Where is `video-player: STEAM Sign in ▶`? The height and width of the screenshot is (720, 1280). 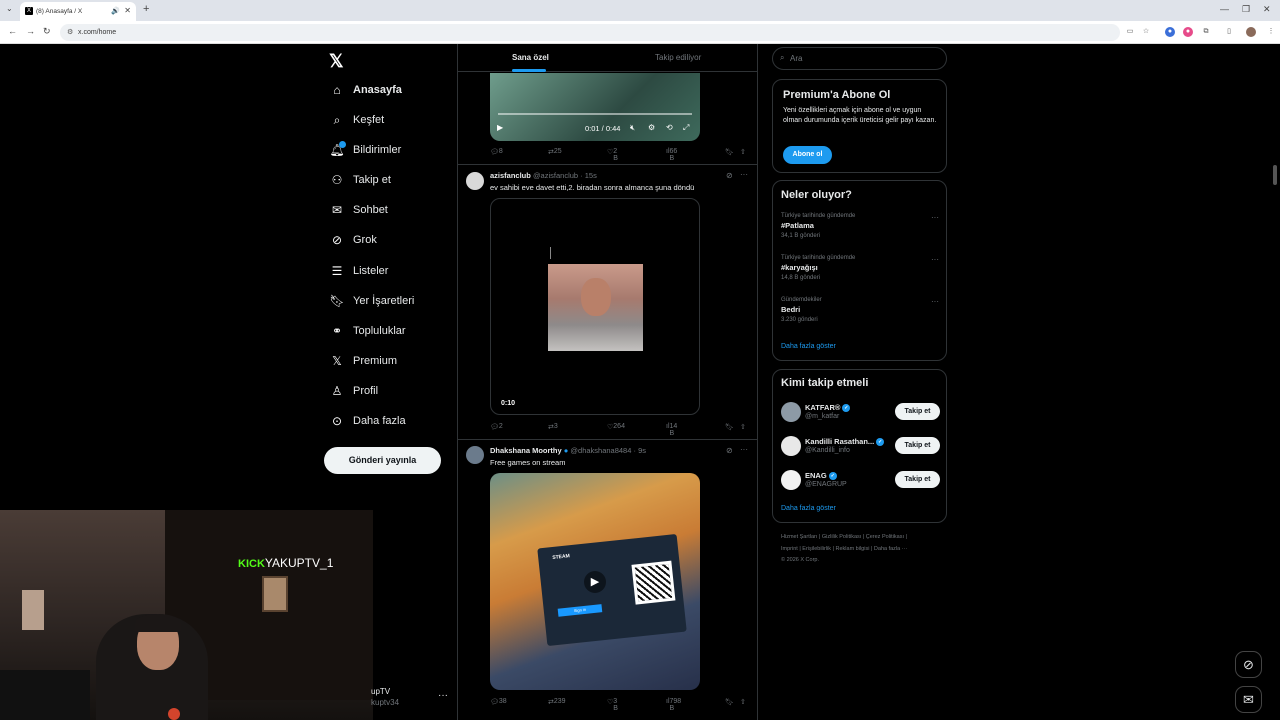 video-player: STEAM Sign in ▶ is located at coordinates (595, 581).